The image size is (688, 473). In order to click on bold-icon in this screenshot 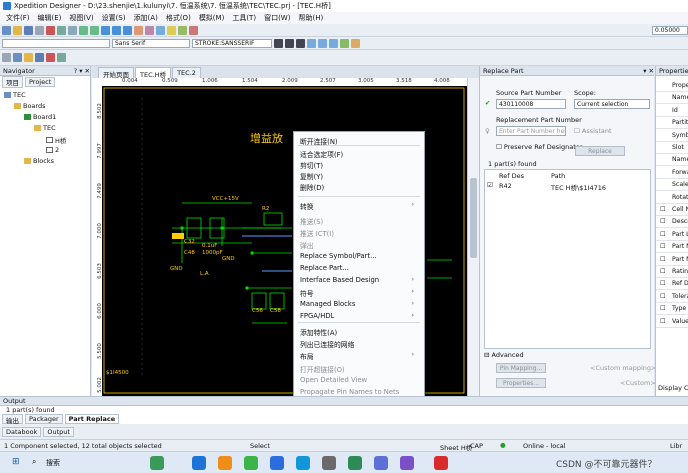, I will do `click(278, 43)`.